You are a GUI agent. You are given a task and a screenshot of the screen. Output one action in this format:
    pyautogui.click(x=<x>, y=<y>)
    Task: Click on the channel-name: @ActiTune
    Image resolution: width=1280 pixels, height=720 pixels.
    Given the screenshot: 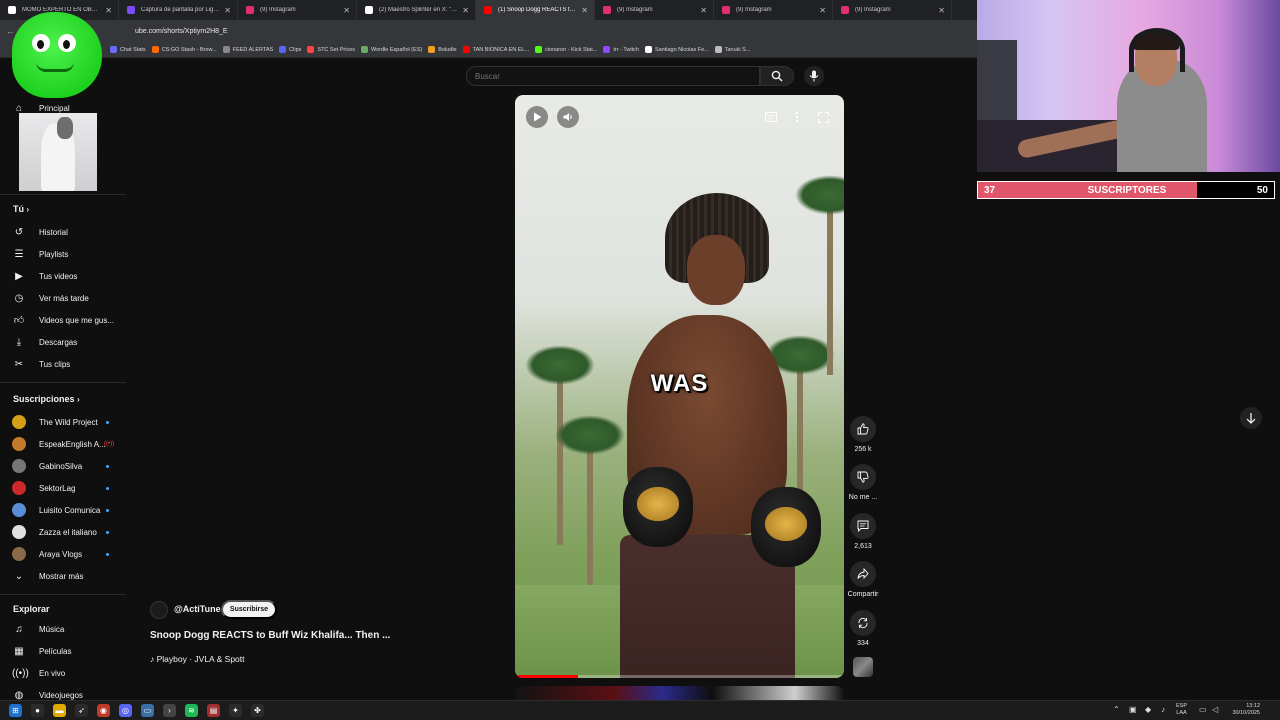 What is the action you would take?
    pyautogui.click(x=197, y=609)
    